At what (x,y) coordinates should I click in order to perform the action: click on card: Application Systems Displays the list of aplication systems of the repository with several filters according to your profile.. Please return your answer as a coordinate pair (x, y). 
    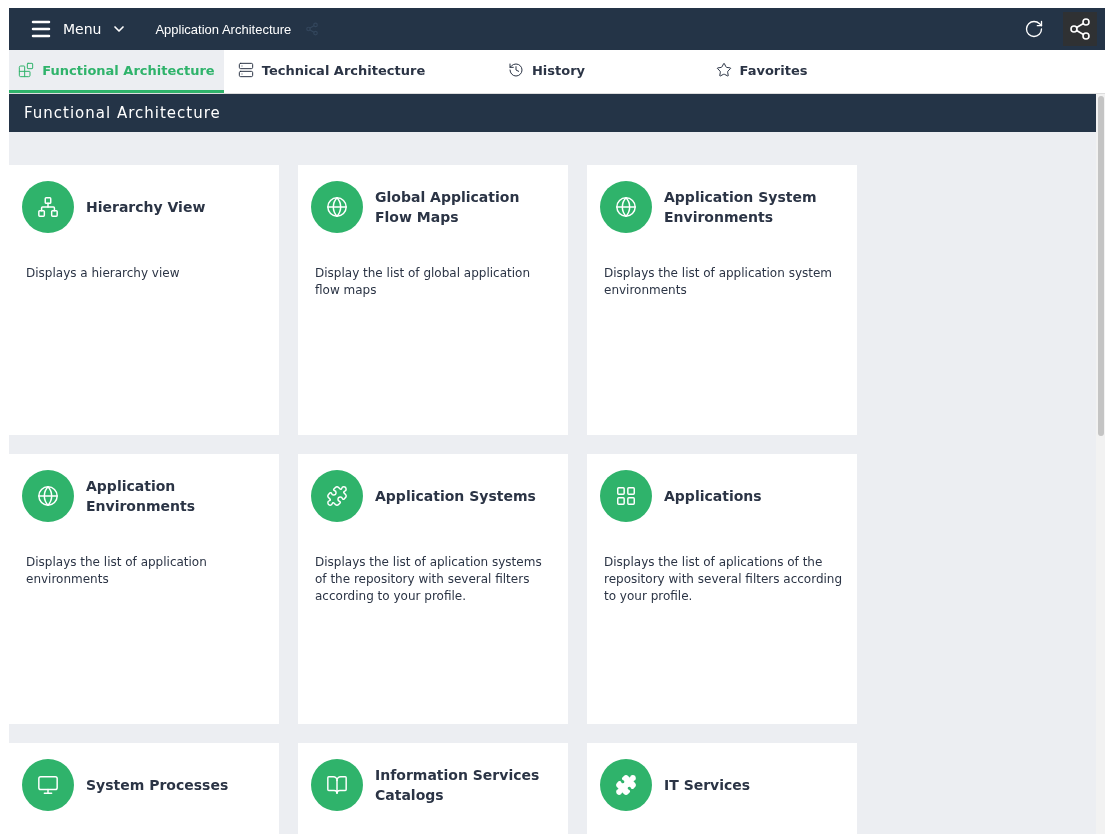
    Looking at the image, I should click on (433, 589).